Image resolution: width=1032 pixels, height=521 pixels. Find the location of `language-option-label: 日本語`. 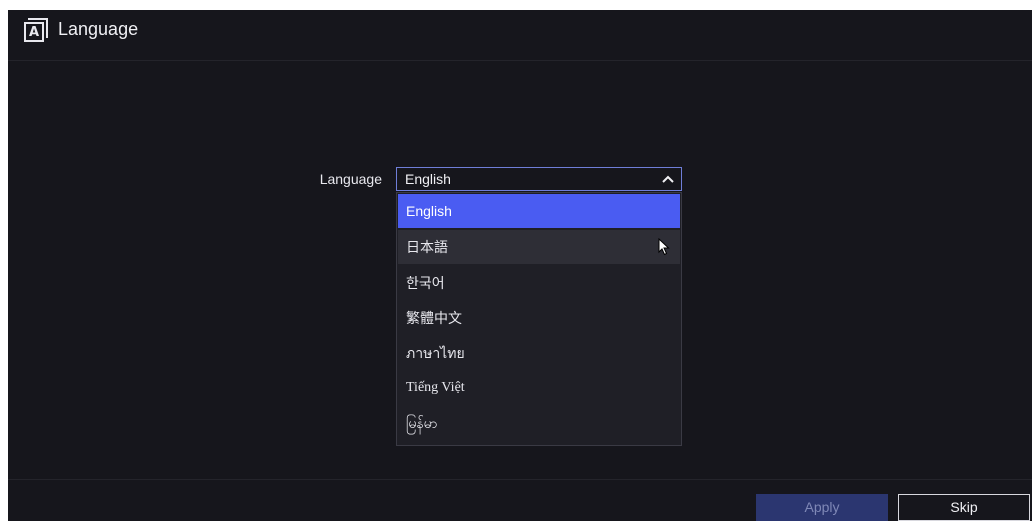

language-option-label: 日本語 is located at coordinates (427, 247).